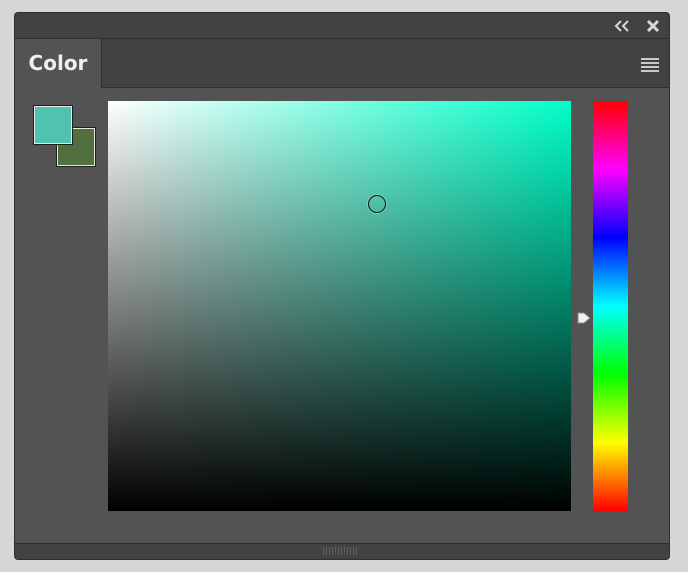 The image size is (688, 572). Describe the element at coordinates (653, 26) in the screenshot. I see `close-icon` at that location.